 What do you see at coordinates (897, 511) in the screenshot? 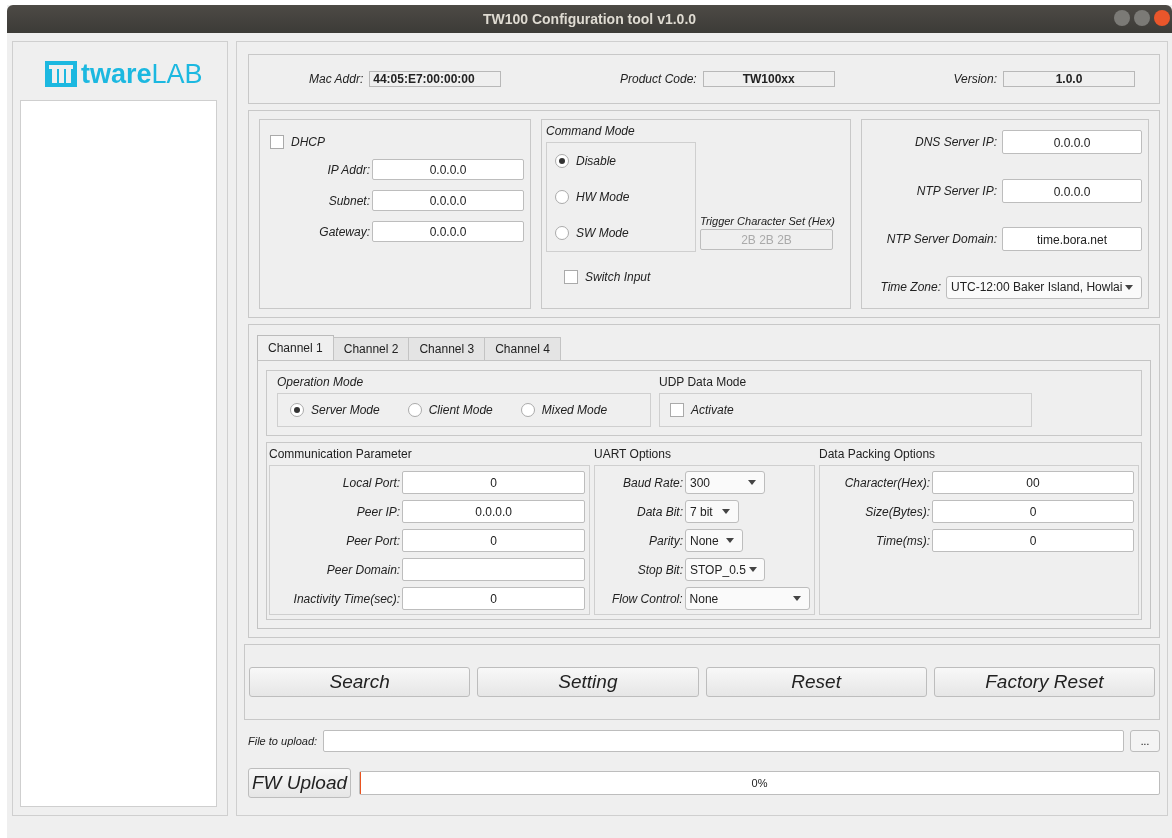
I see `field-label: Size(Bytes):` at bounding box center [897, 511].